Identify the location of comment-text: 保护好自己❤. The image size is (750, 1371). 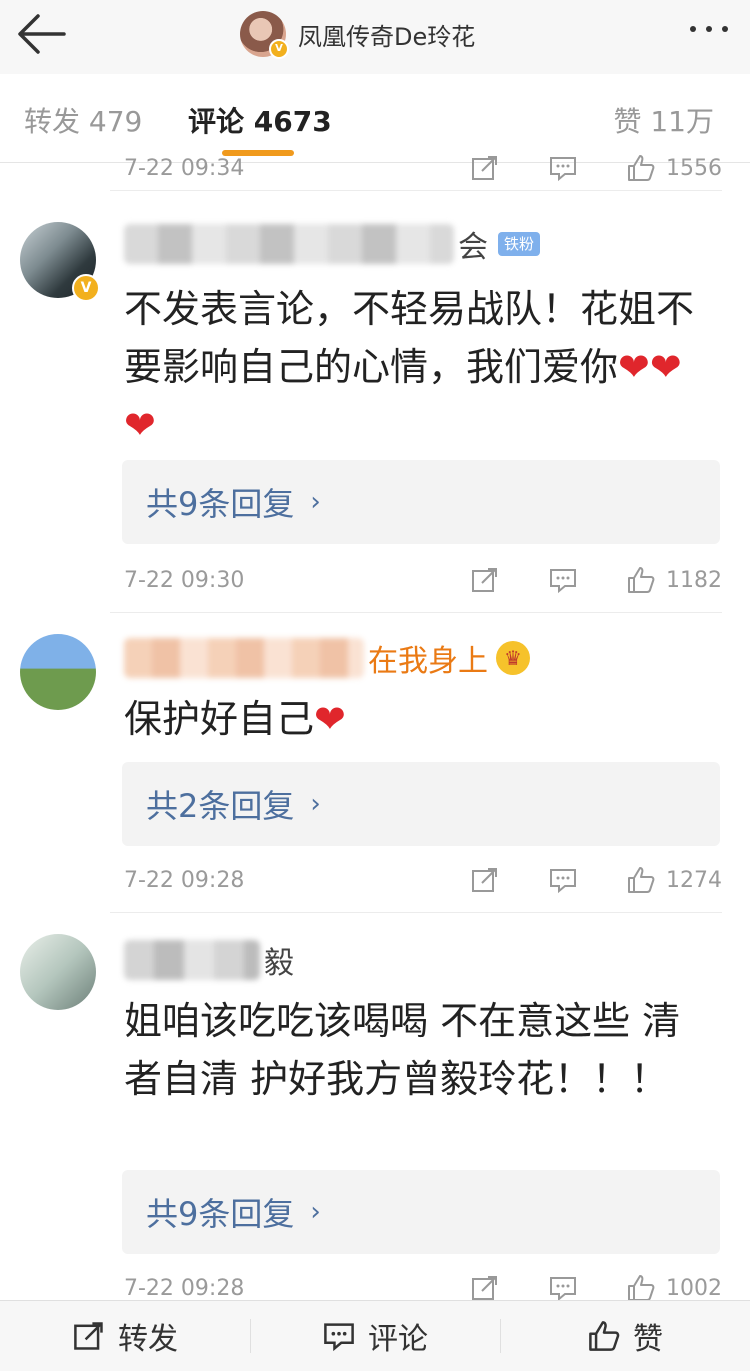
(235, 719).